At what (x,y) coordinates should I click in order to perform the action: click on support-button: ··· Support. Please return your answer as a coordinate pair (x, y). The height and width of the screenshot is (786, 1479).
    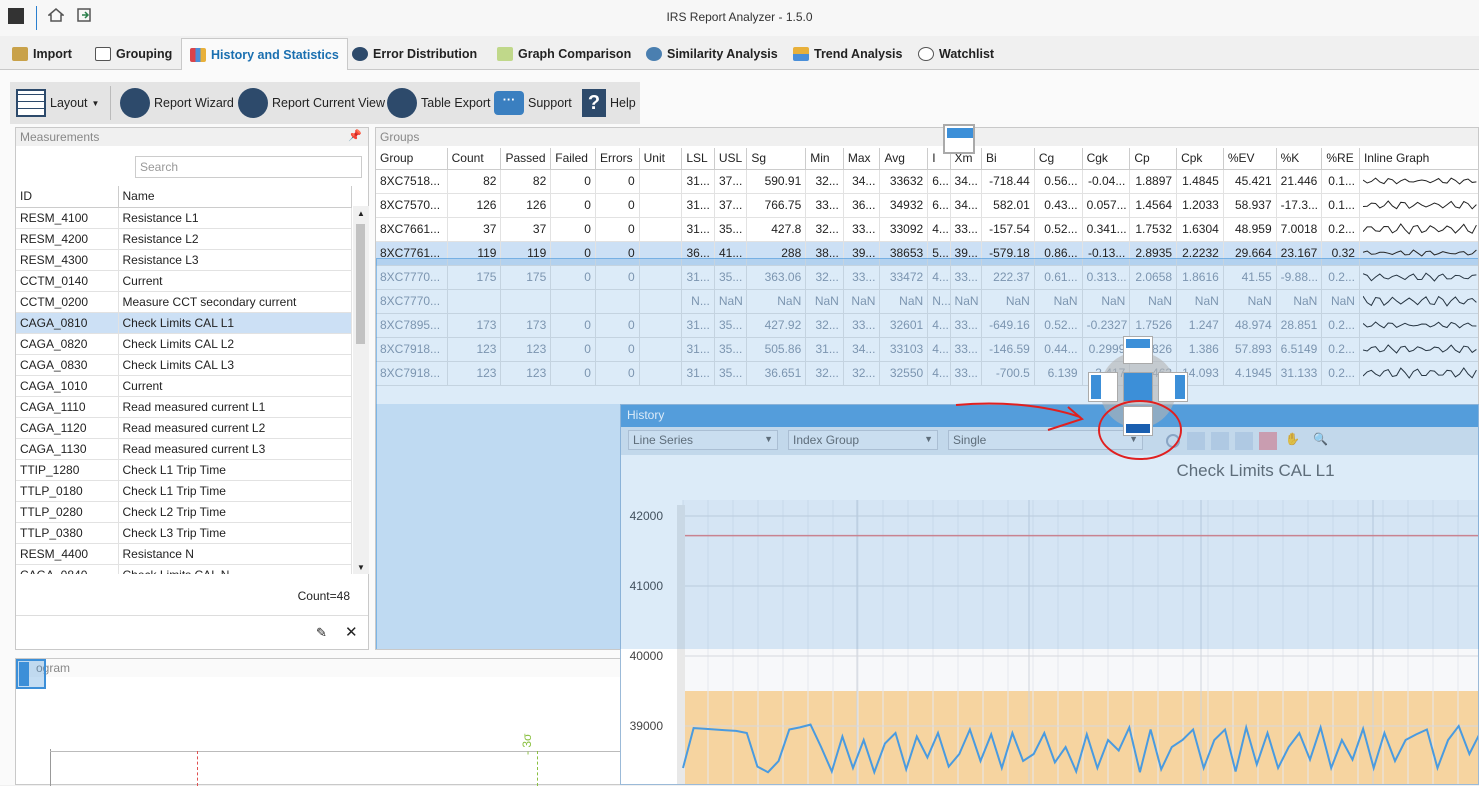
    Looking at the image, I should click on (533, 103).